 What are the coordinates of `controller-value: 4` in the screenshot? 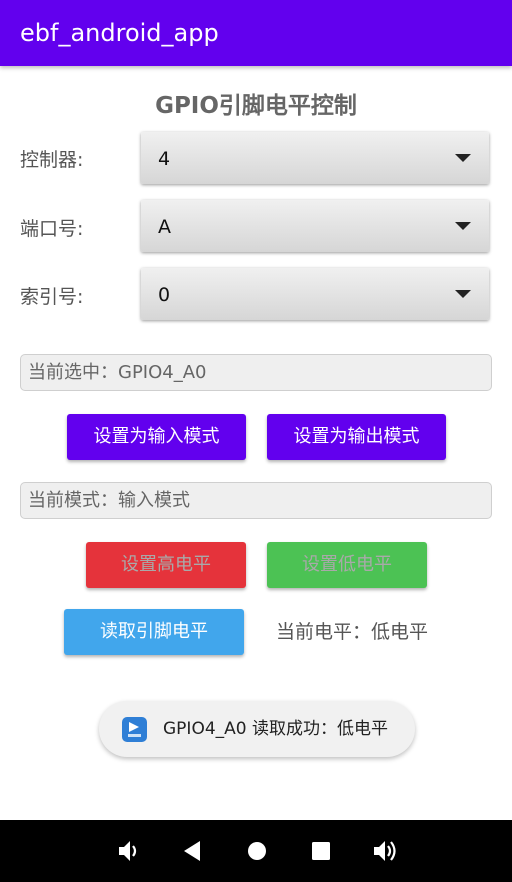 It's located at (164, 159).